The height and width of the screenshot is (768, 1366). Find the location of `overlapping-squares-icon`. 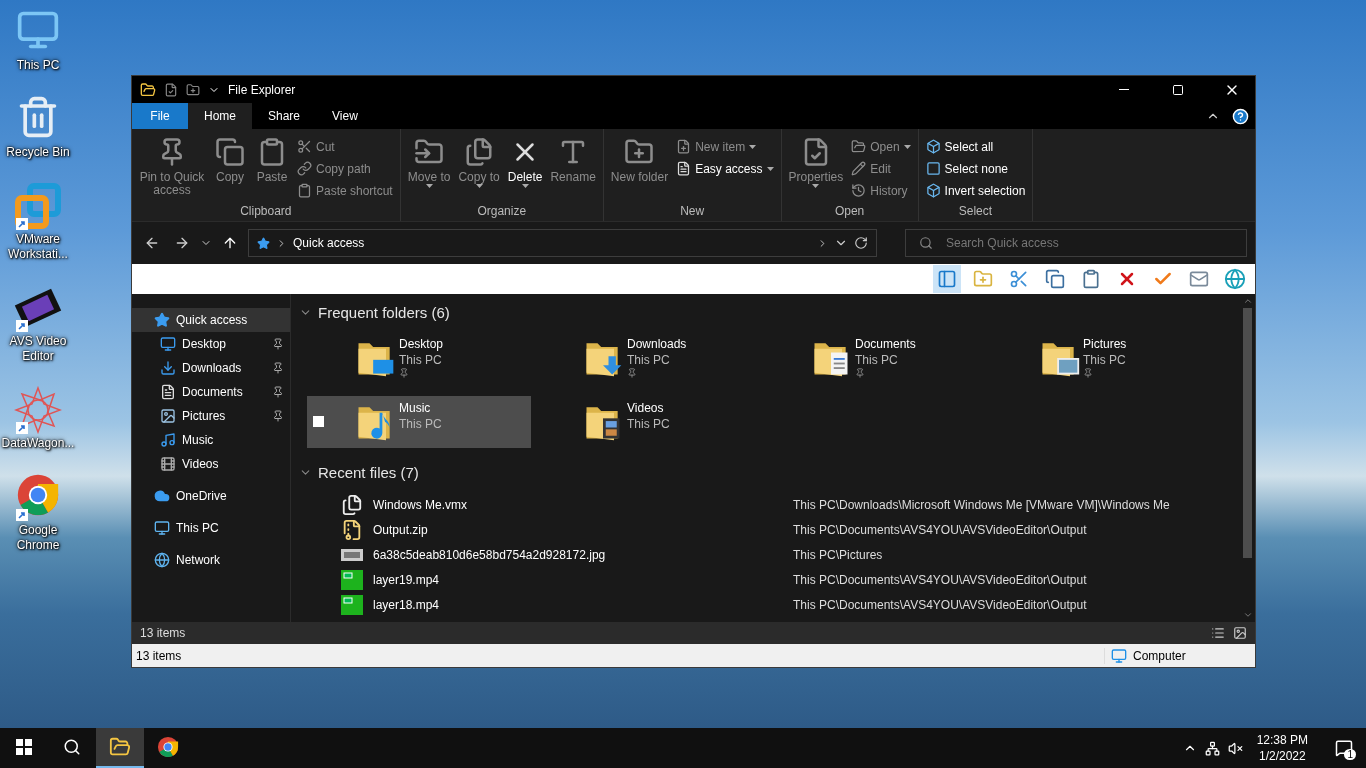

overlapping-squares-icon is located at coordinates (38, 206).